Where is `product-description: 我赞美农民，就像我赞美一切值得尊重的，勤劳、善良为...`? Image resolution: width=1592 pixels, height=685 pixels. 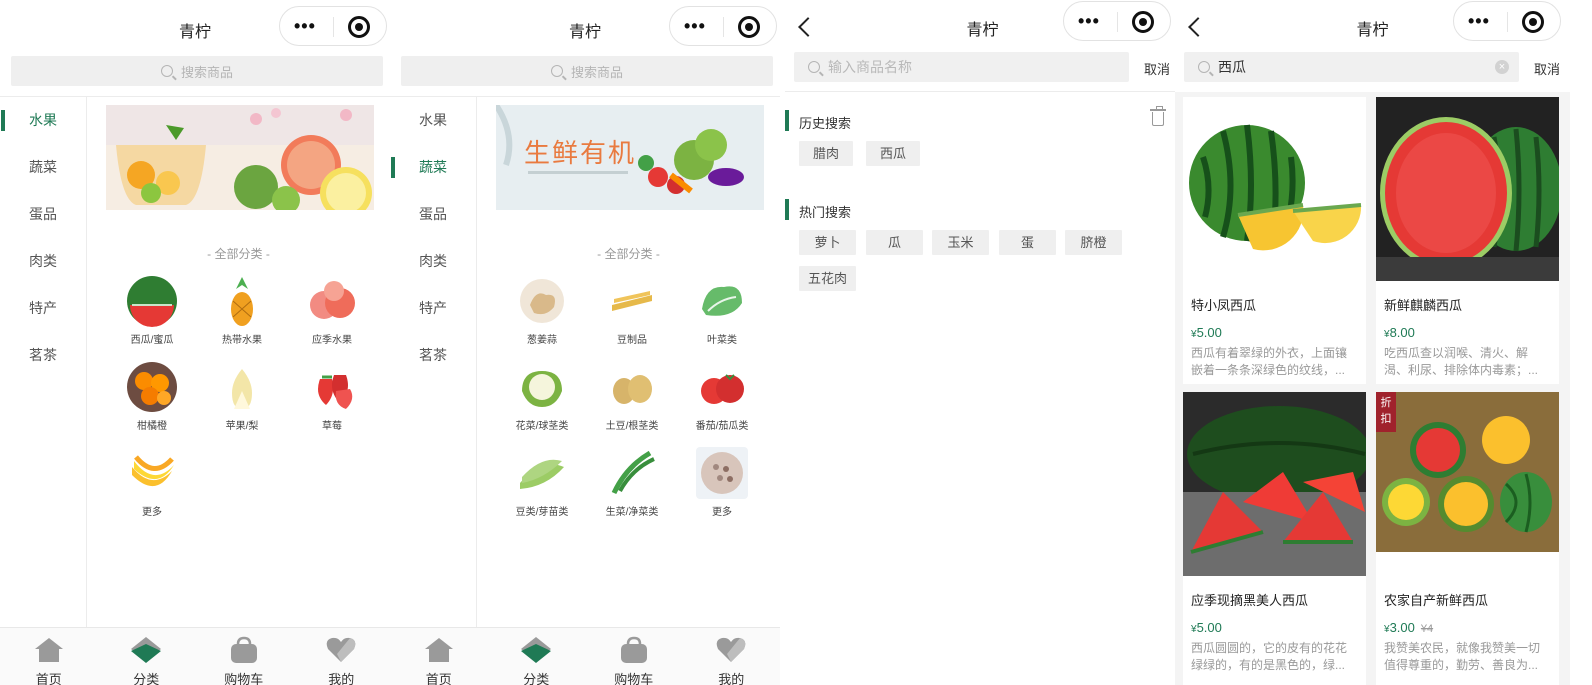 product-description: 我赞美农民，就像我赞美一切值得尊重的，勤劳、善良为... is located at coordinates (1462, 656).